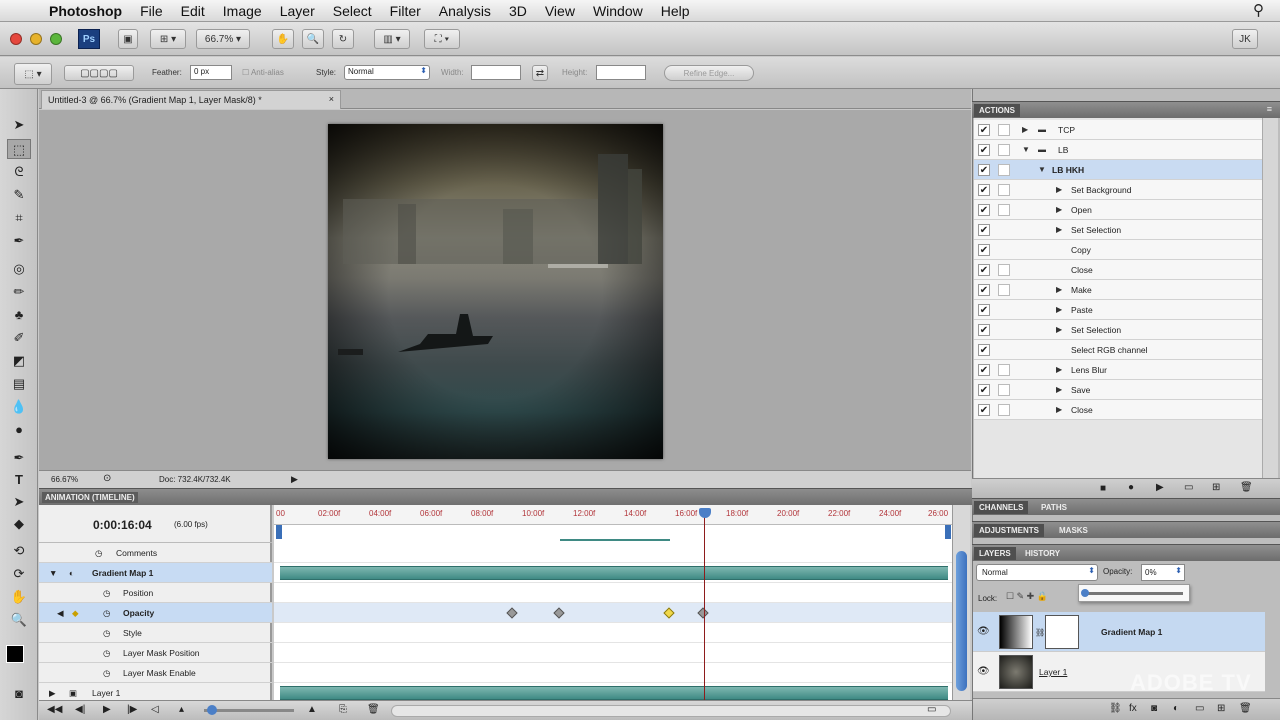  I want to click on delete-action-icon: 🗑, so click(1246, 487).